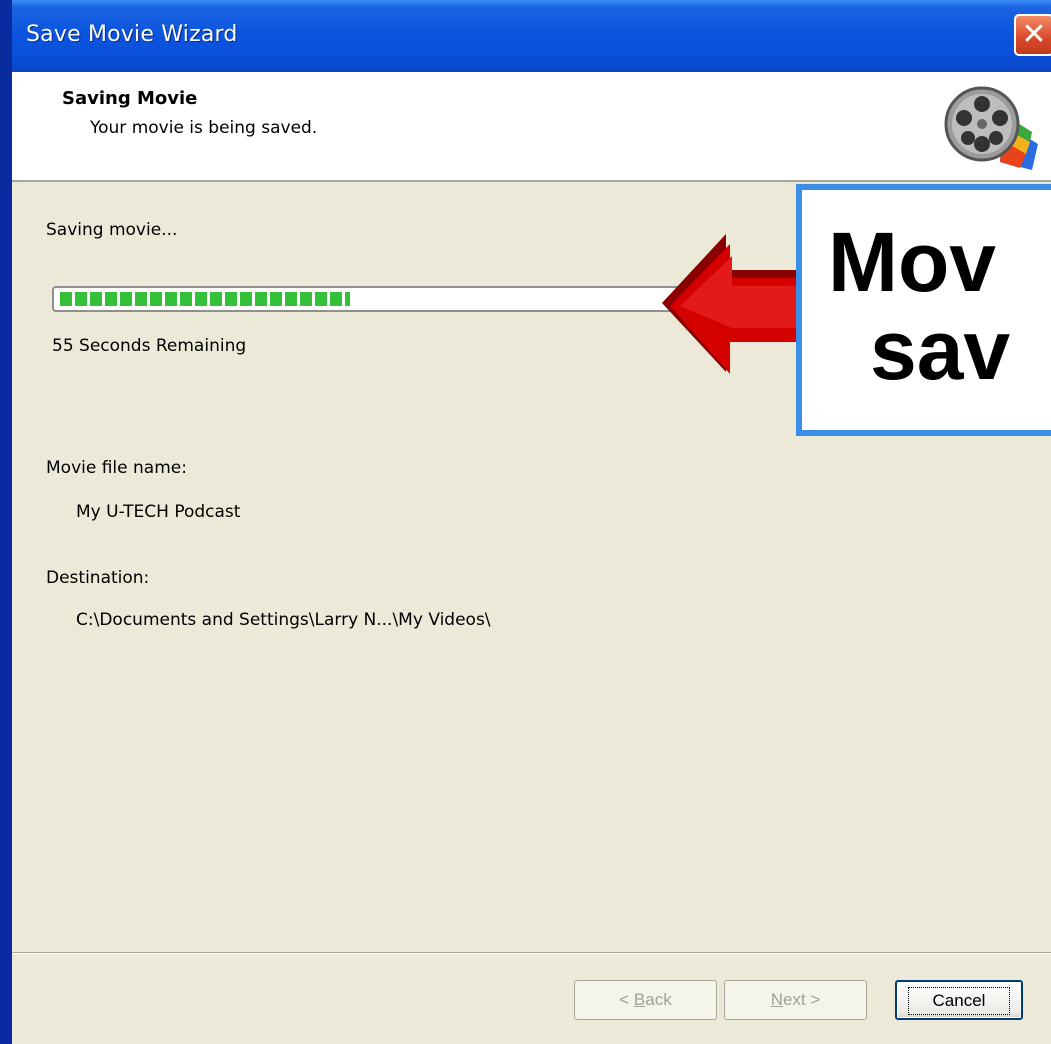 The height and width of the screenshot is (1044, 1051). Describe the element at coordinates (991, 128) in the screenshot. I see `movie-reel-icon` at that location.